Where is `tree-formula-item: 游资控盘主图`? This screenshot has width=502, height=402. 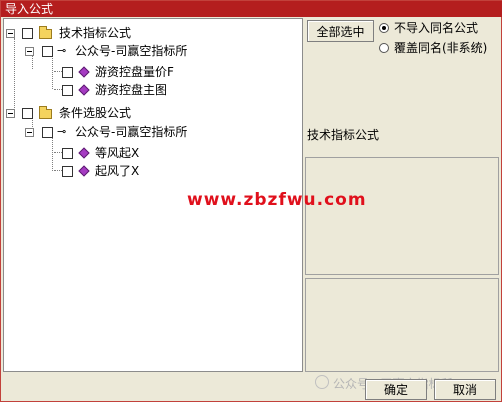 tree-formula-item: 游资控盘主图 is located at coordinates (149, 90).